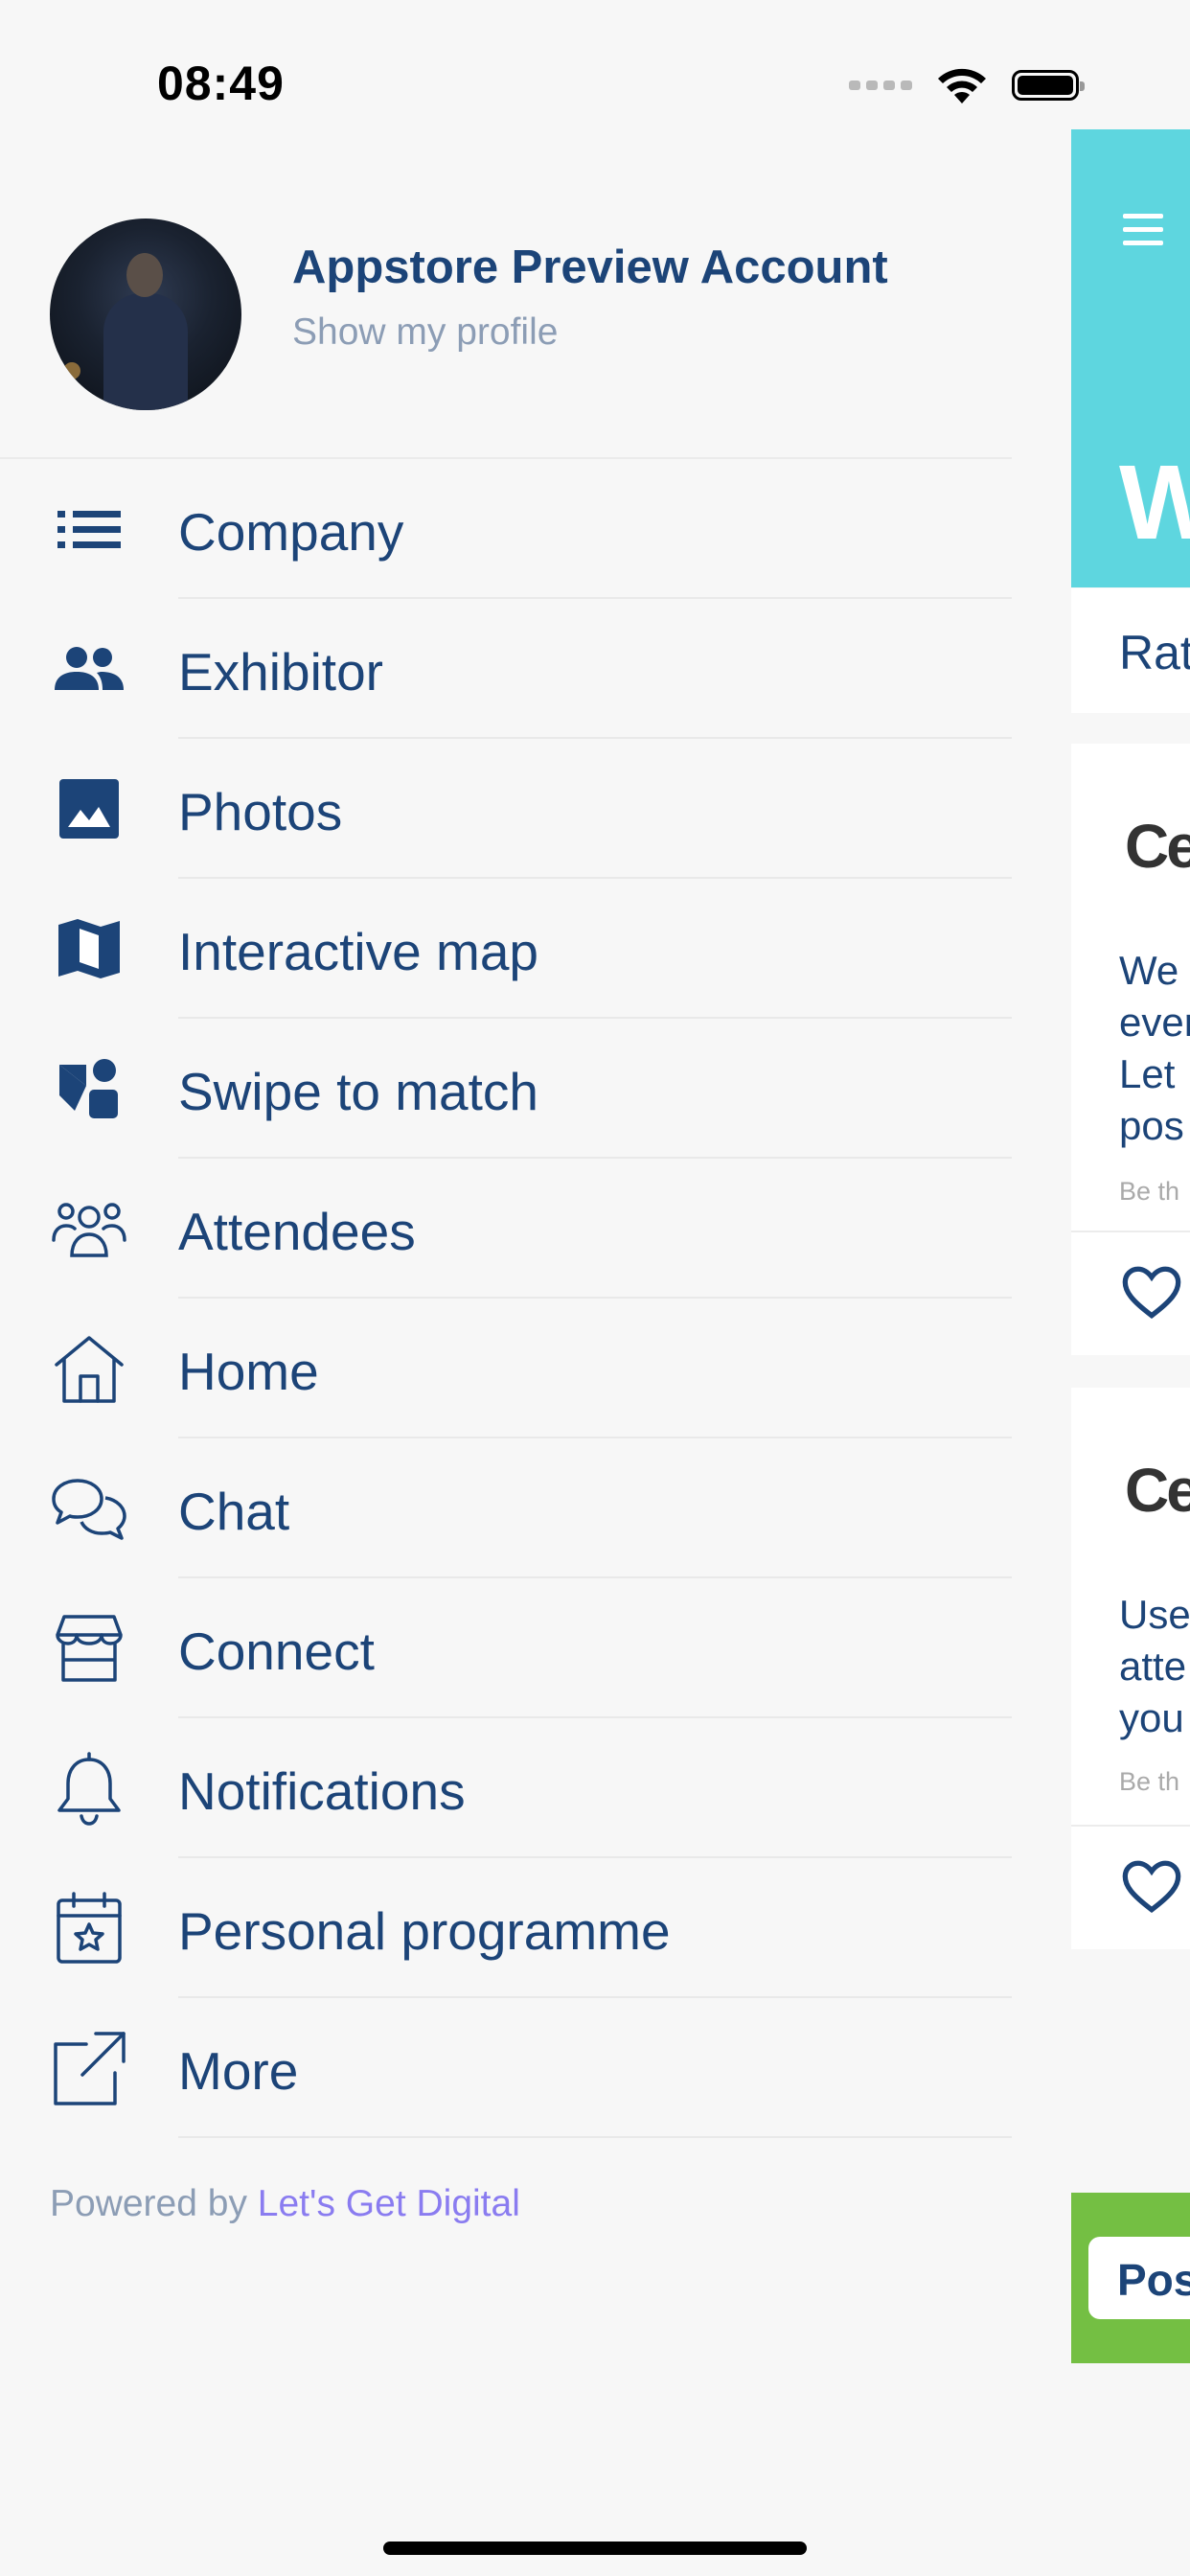  Describe the element at coordinates (425, 1931) in the screenshot. I see `menu-item-label: Personal programme` at that location.